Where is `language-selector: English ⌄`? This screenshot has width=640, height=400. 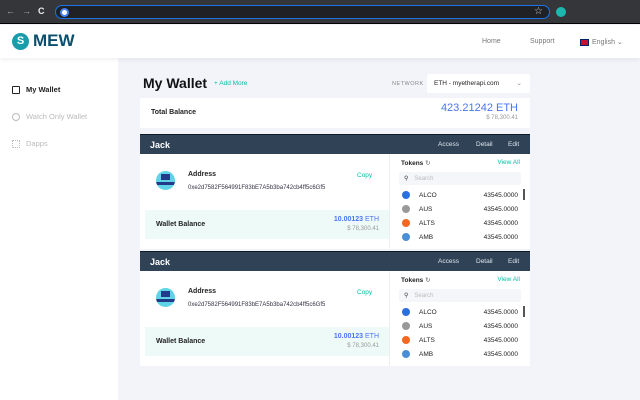
language-selector: English ⌄ is located at coordinates (601, 42).